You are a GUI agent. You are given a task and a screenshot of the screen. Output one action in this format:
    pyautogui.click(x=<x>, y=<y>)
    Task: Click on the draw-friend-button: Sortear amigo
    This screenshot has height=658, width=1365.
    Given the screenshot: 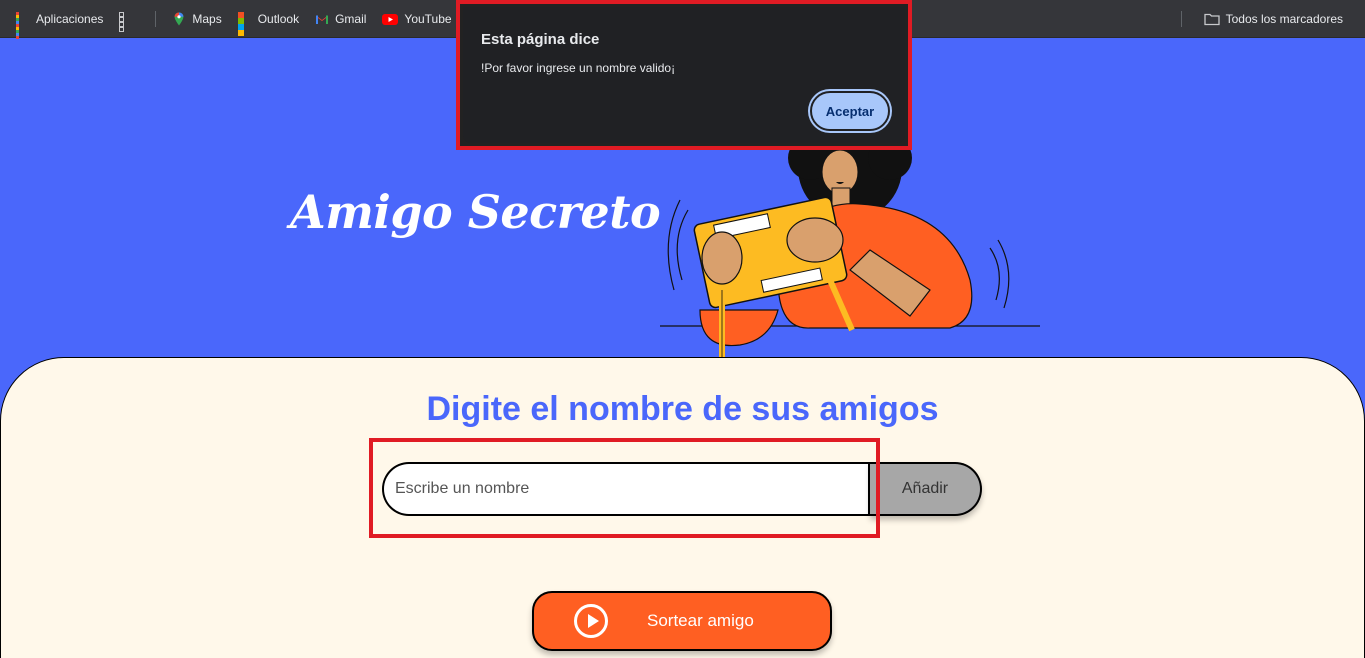 What is the action you would take?
    pyautogui.click(x=682, y=621)
    